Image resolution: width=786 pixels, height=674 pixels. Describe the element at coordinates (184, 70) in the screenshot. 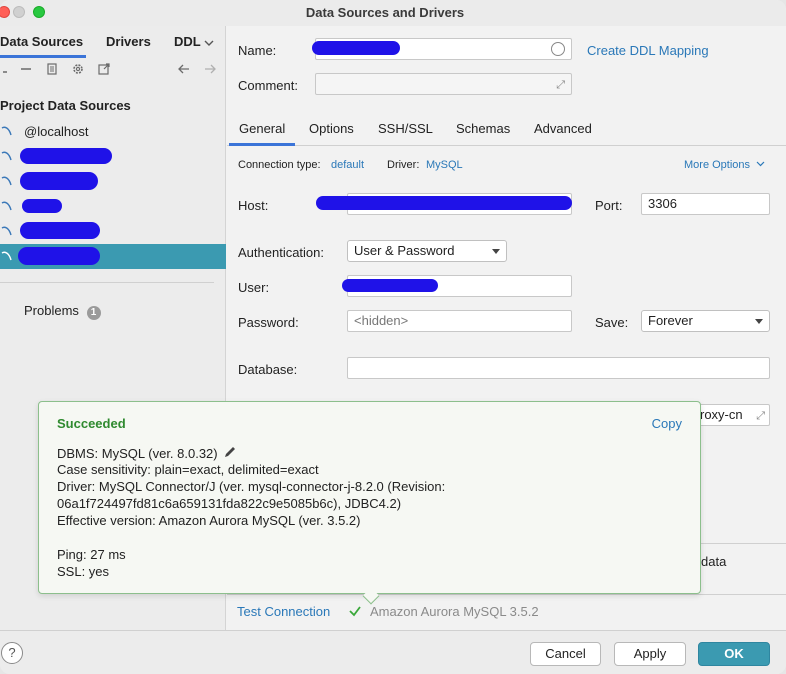

I see `arrow-left-icon` at that location.